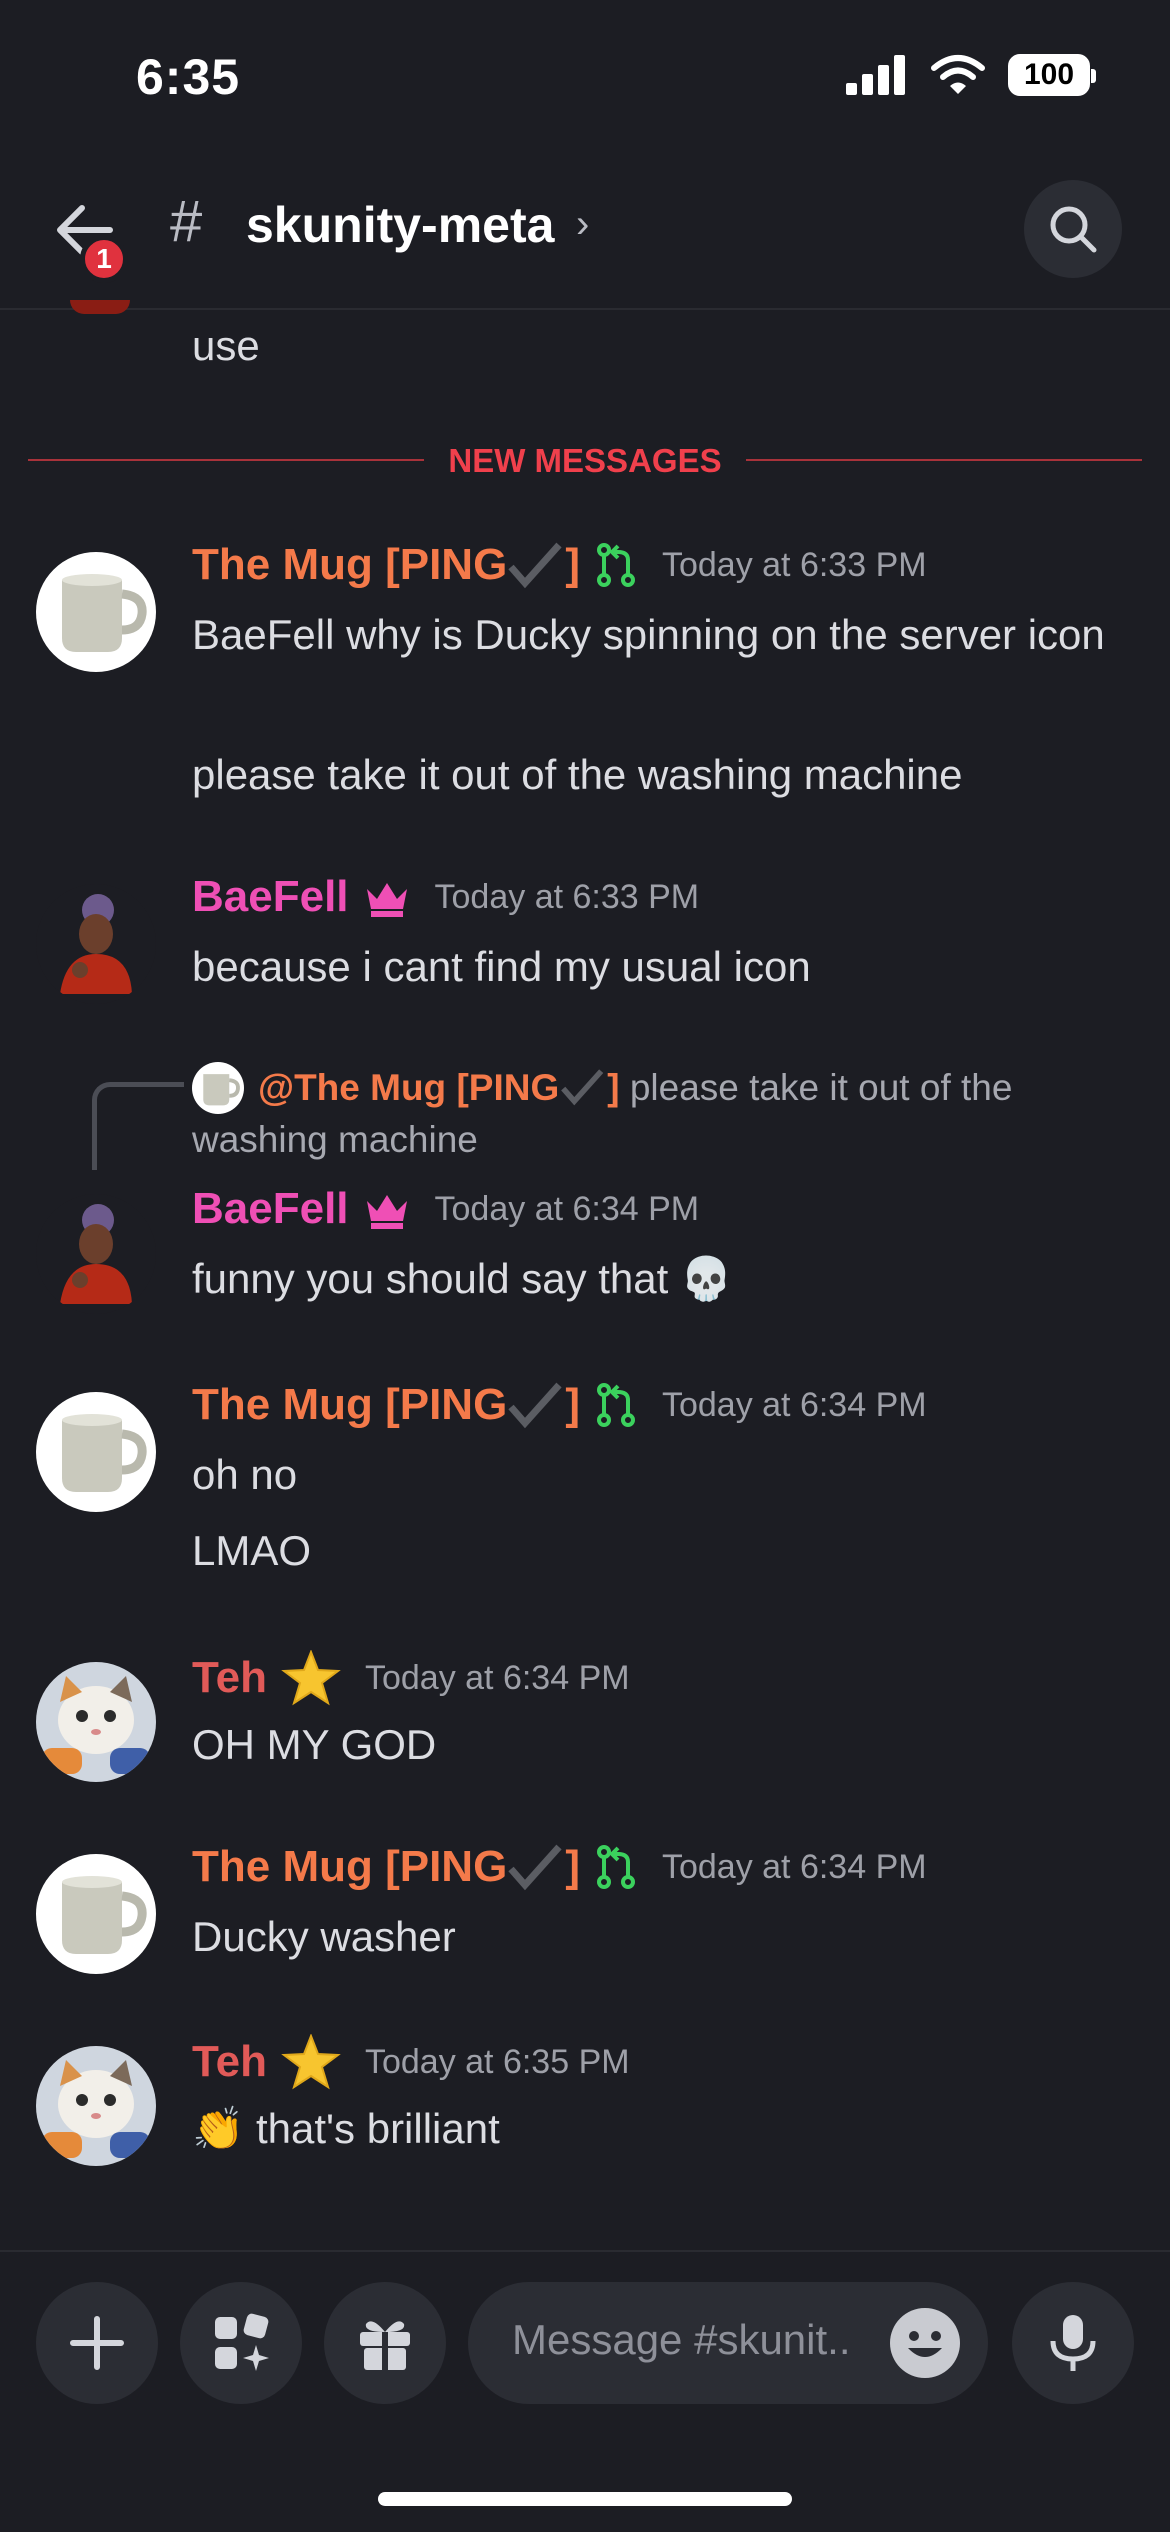 The height and width of the screenshot is (2532, 1170). I want to click on gift-icon, so click(385, 2345).